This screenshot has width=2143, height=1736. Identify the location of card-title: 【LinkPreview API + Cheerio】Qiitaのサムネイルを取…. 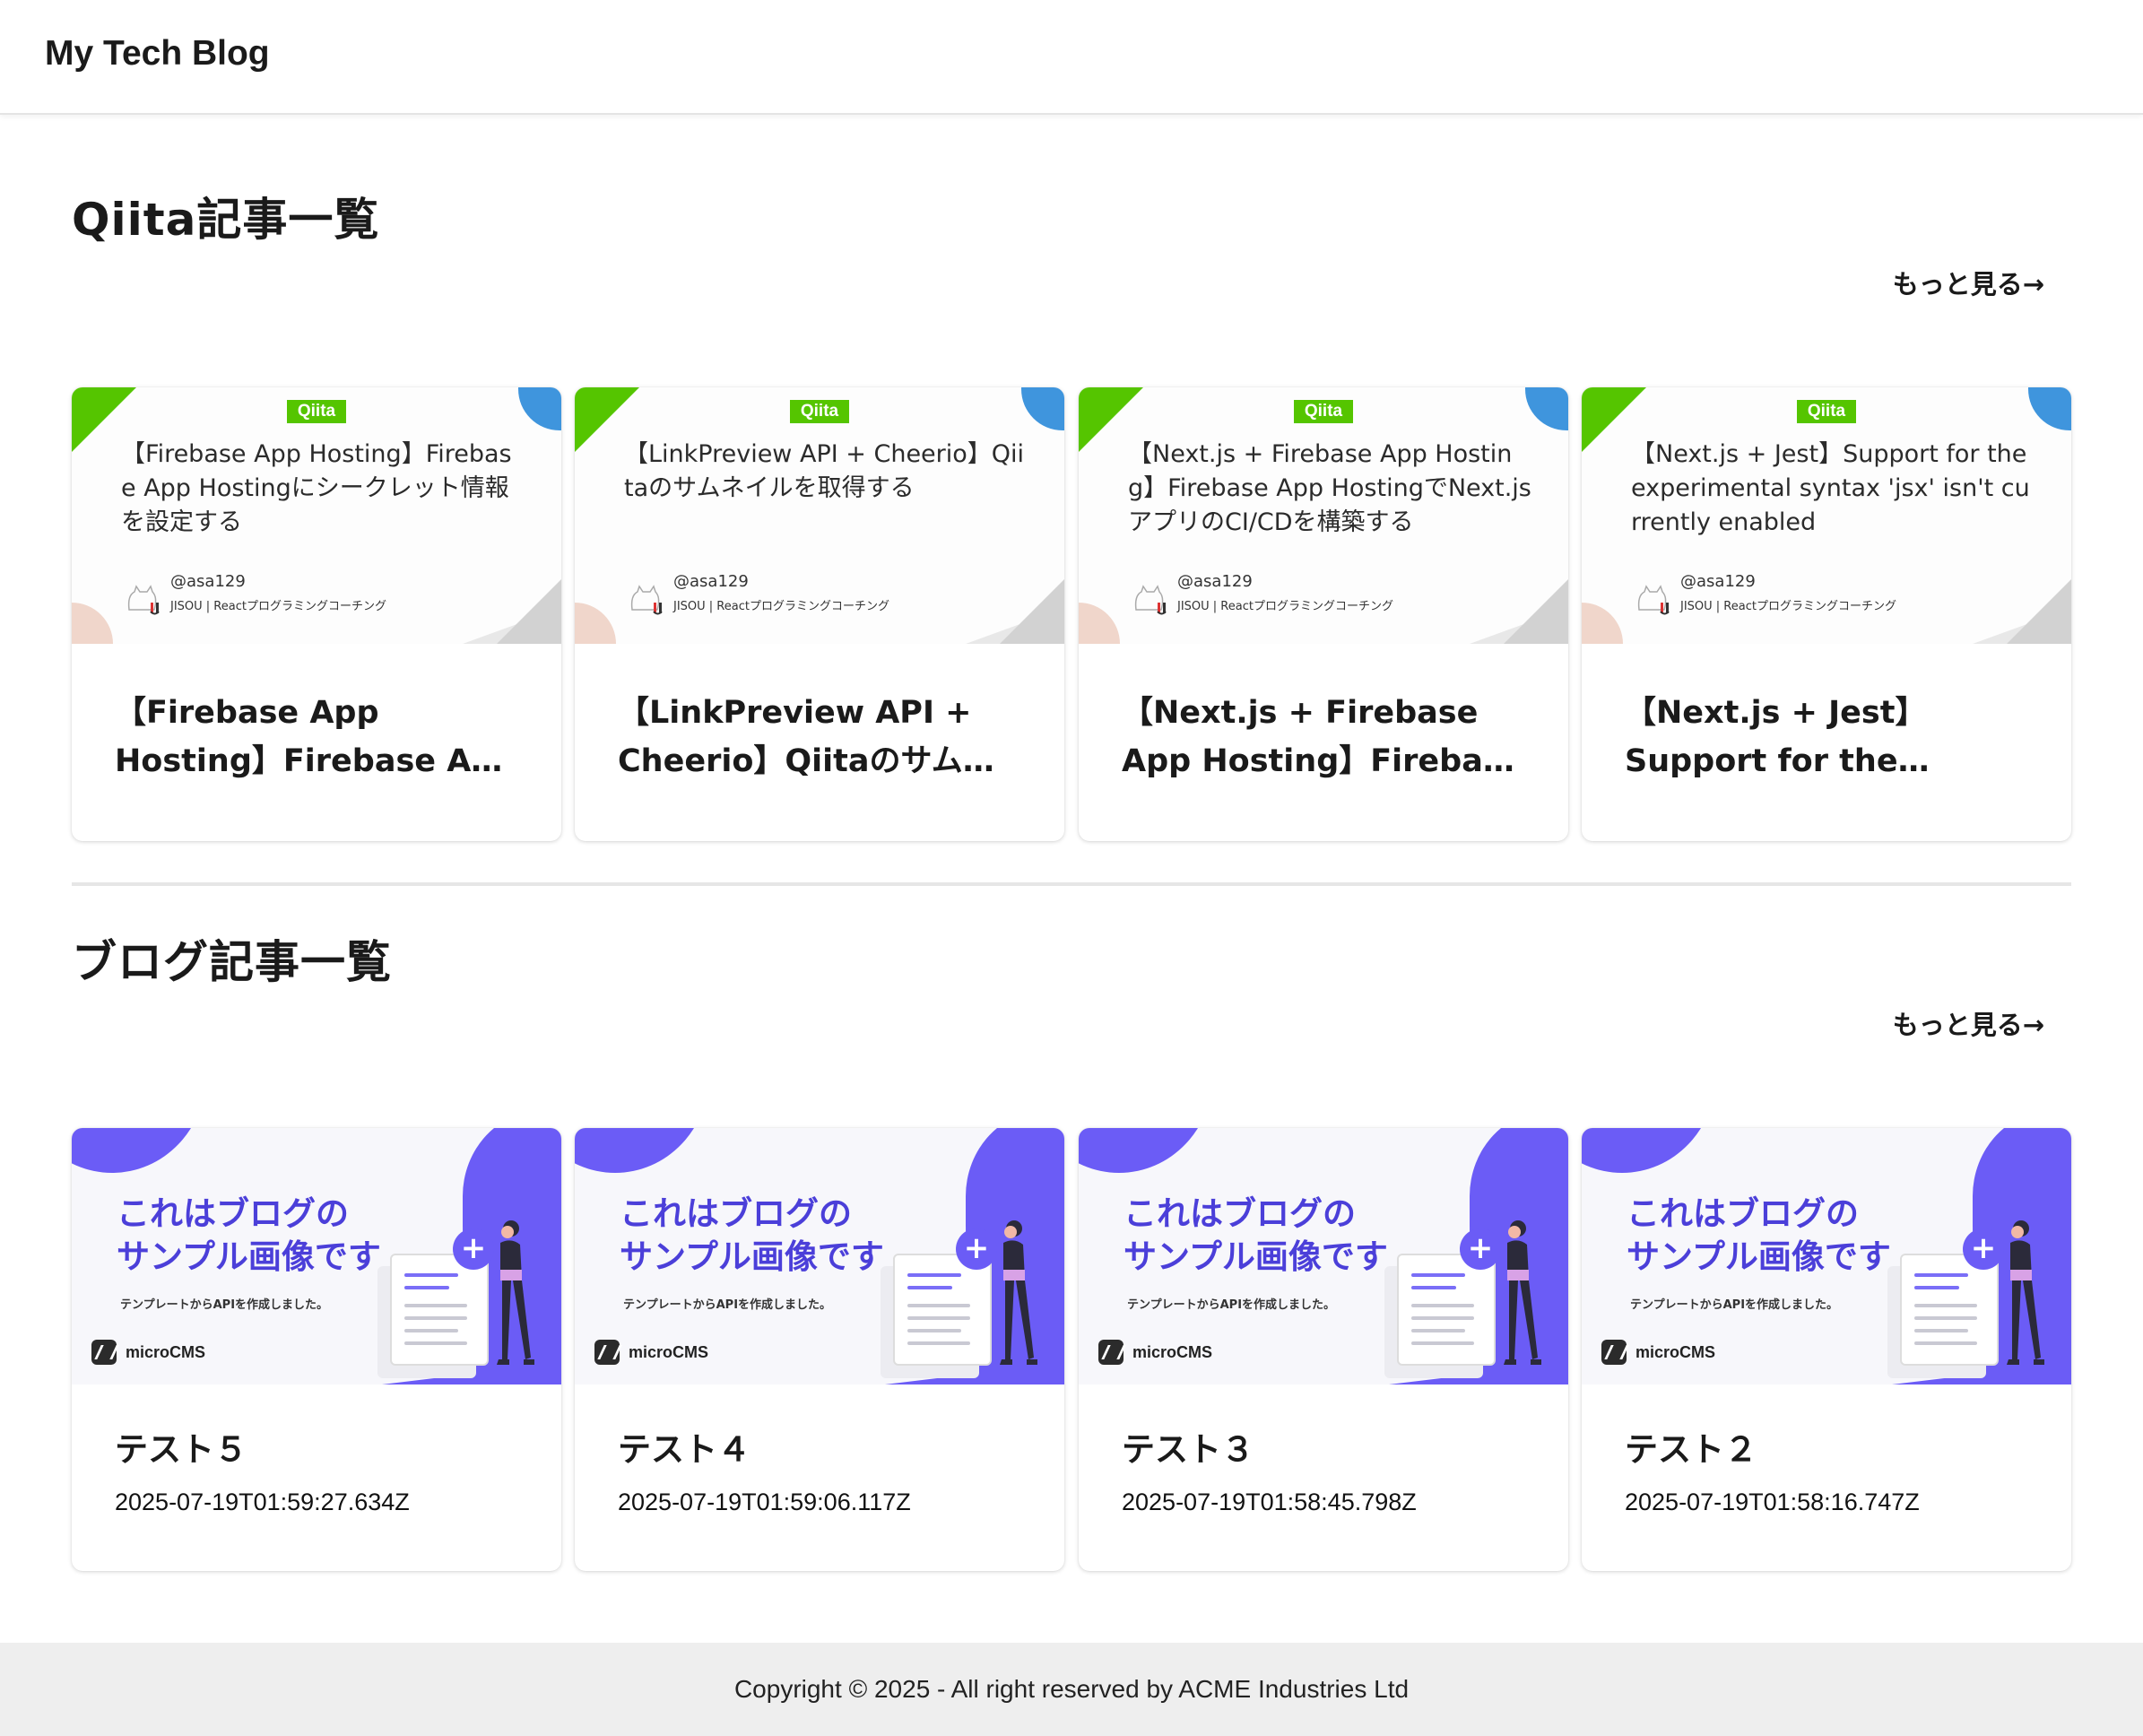
(819, 737).